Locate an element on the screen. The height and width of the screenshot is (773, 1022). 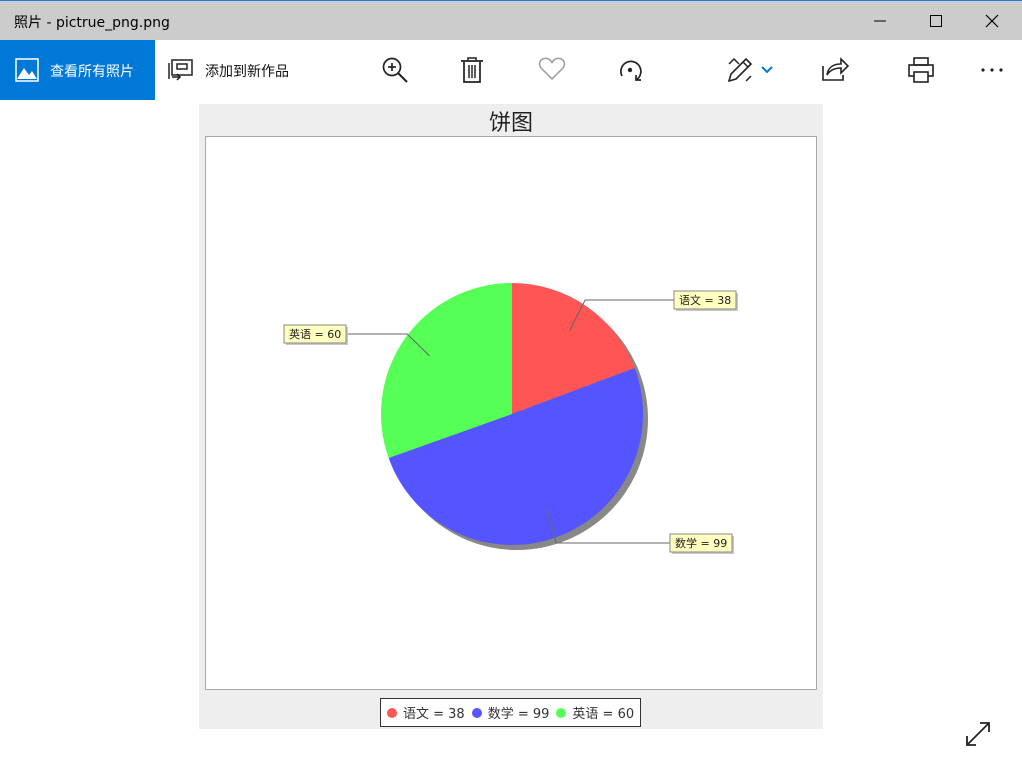
minimize-button is located at coordinates (880, 20).